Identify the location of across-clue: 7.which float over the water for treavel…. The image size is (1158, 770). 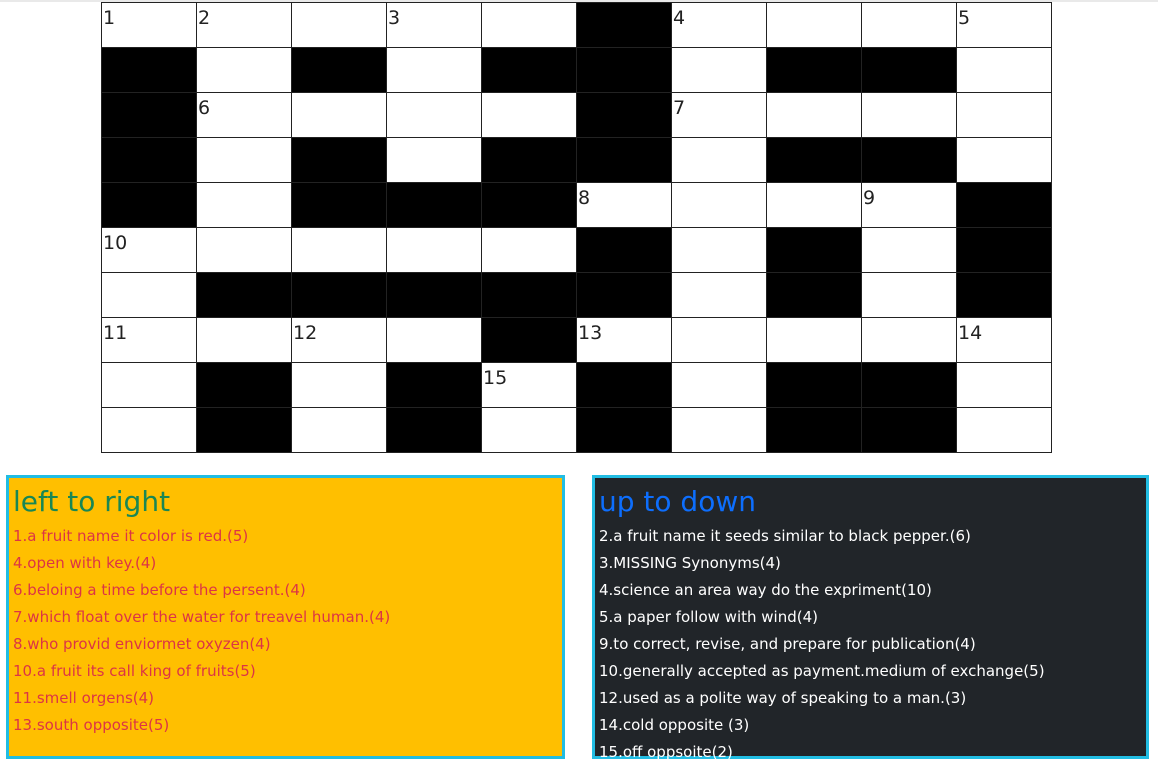
(202, 617).